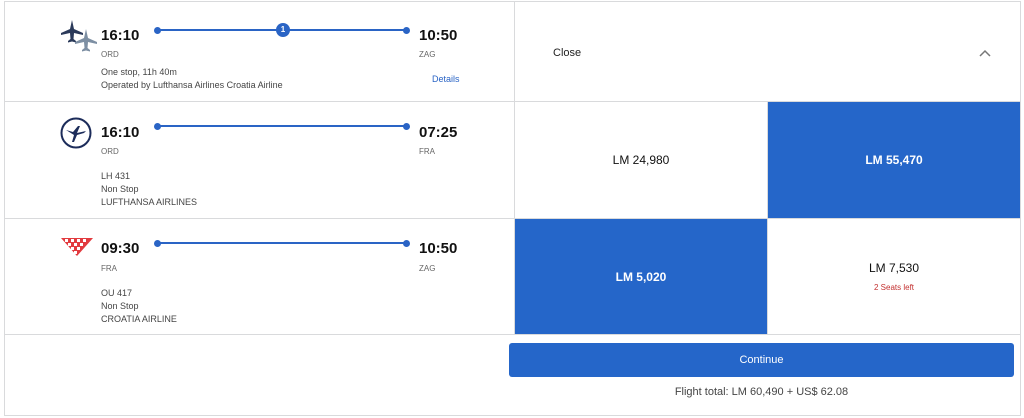 The width and height of the screenshot is (1024, 418). I want to click on continue-button: Continue, so click(761, 360).